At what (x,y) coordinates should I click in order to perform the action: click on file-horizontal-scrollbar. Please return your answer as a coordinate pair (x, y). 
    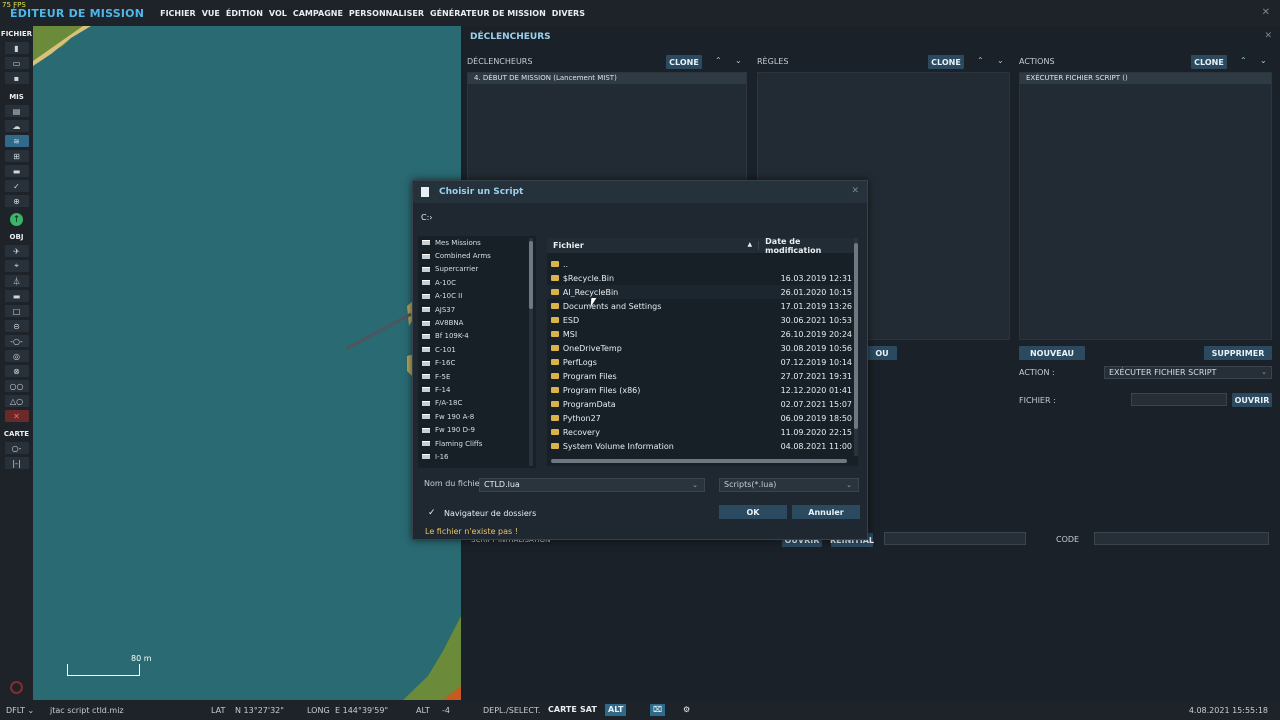
    Looking at the image, I should click on (699, 461).